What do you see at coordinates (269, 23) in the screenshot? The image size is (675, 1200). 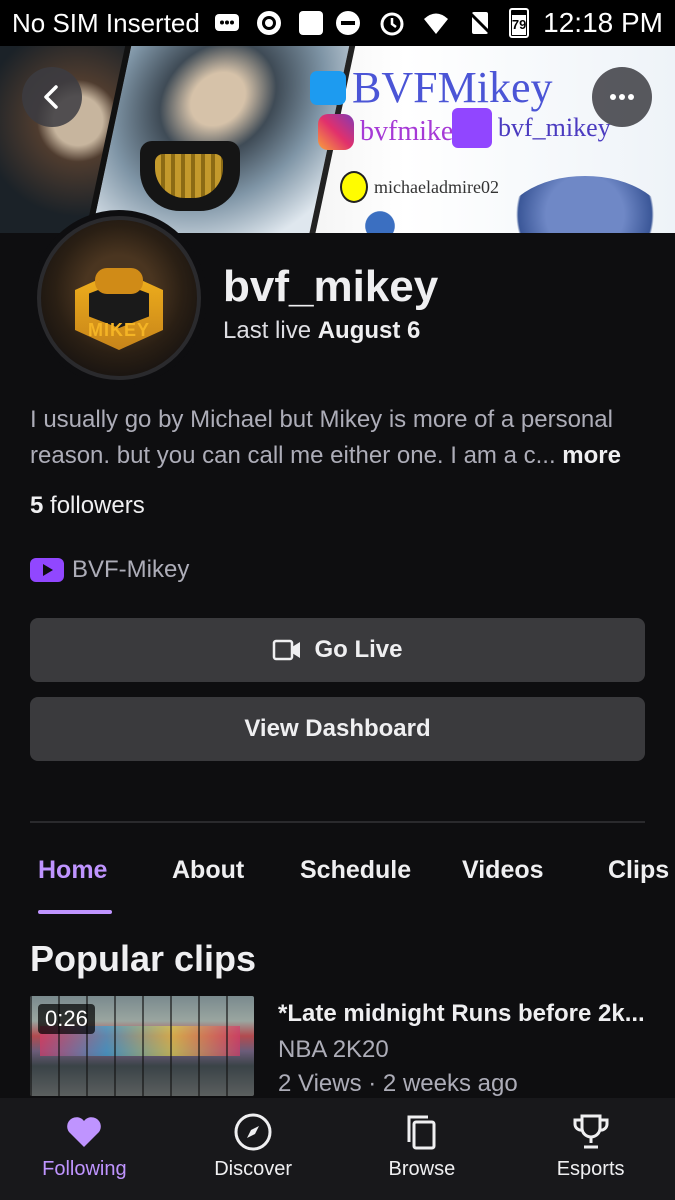 I see `app-icon` at bounding box center [269, 23].